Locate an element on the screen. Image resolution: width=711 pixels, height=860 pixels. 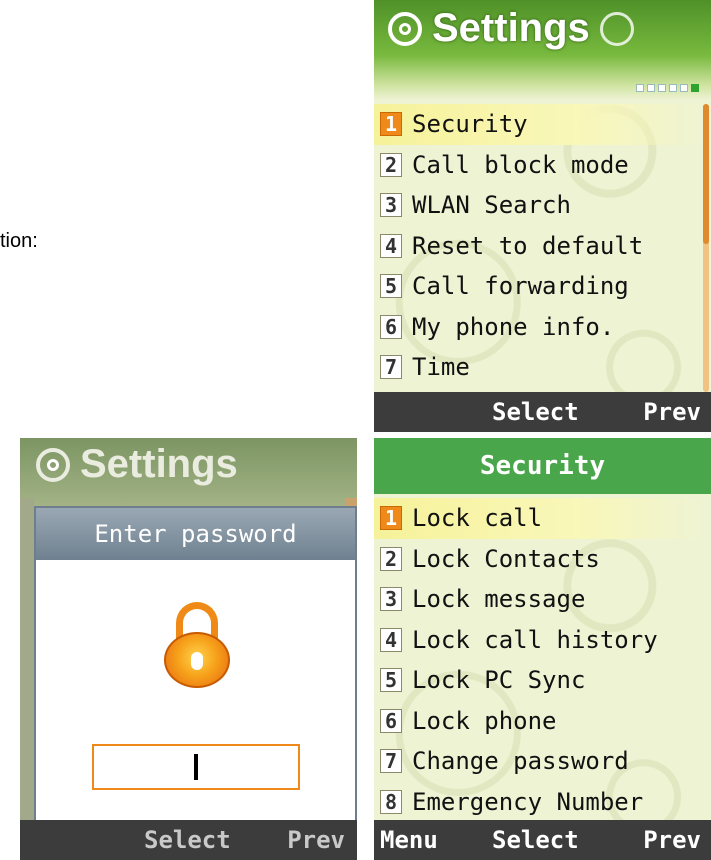
menu-item-call-forwarding: 5 Call forwarding is located at coordinates (542, 286).